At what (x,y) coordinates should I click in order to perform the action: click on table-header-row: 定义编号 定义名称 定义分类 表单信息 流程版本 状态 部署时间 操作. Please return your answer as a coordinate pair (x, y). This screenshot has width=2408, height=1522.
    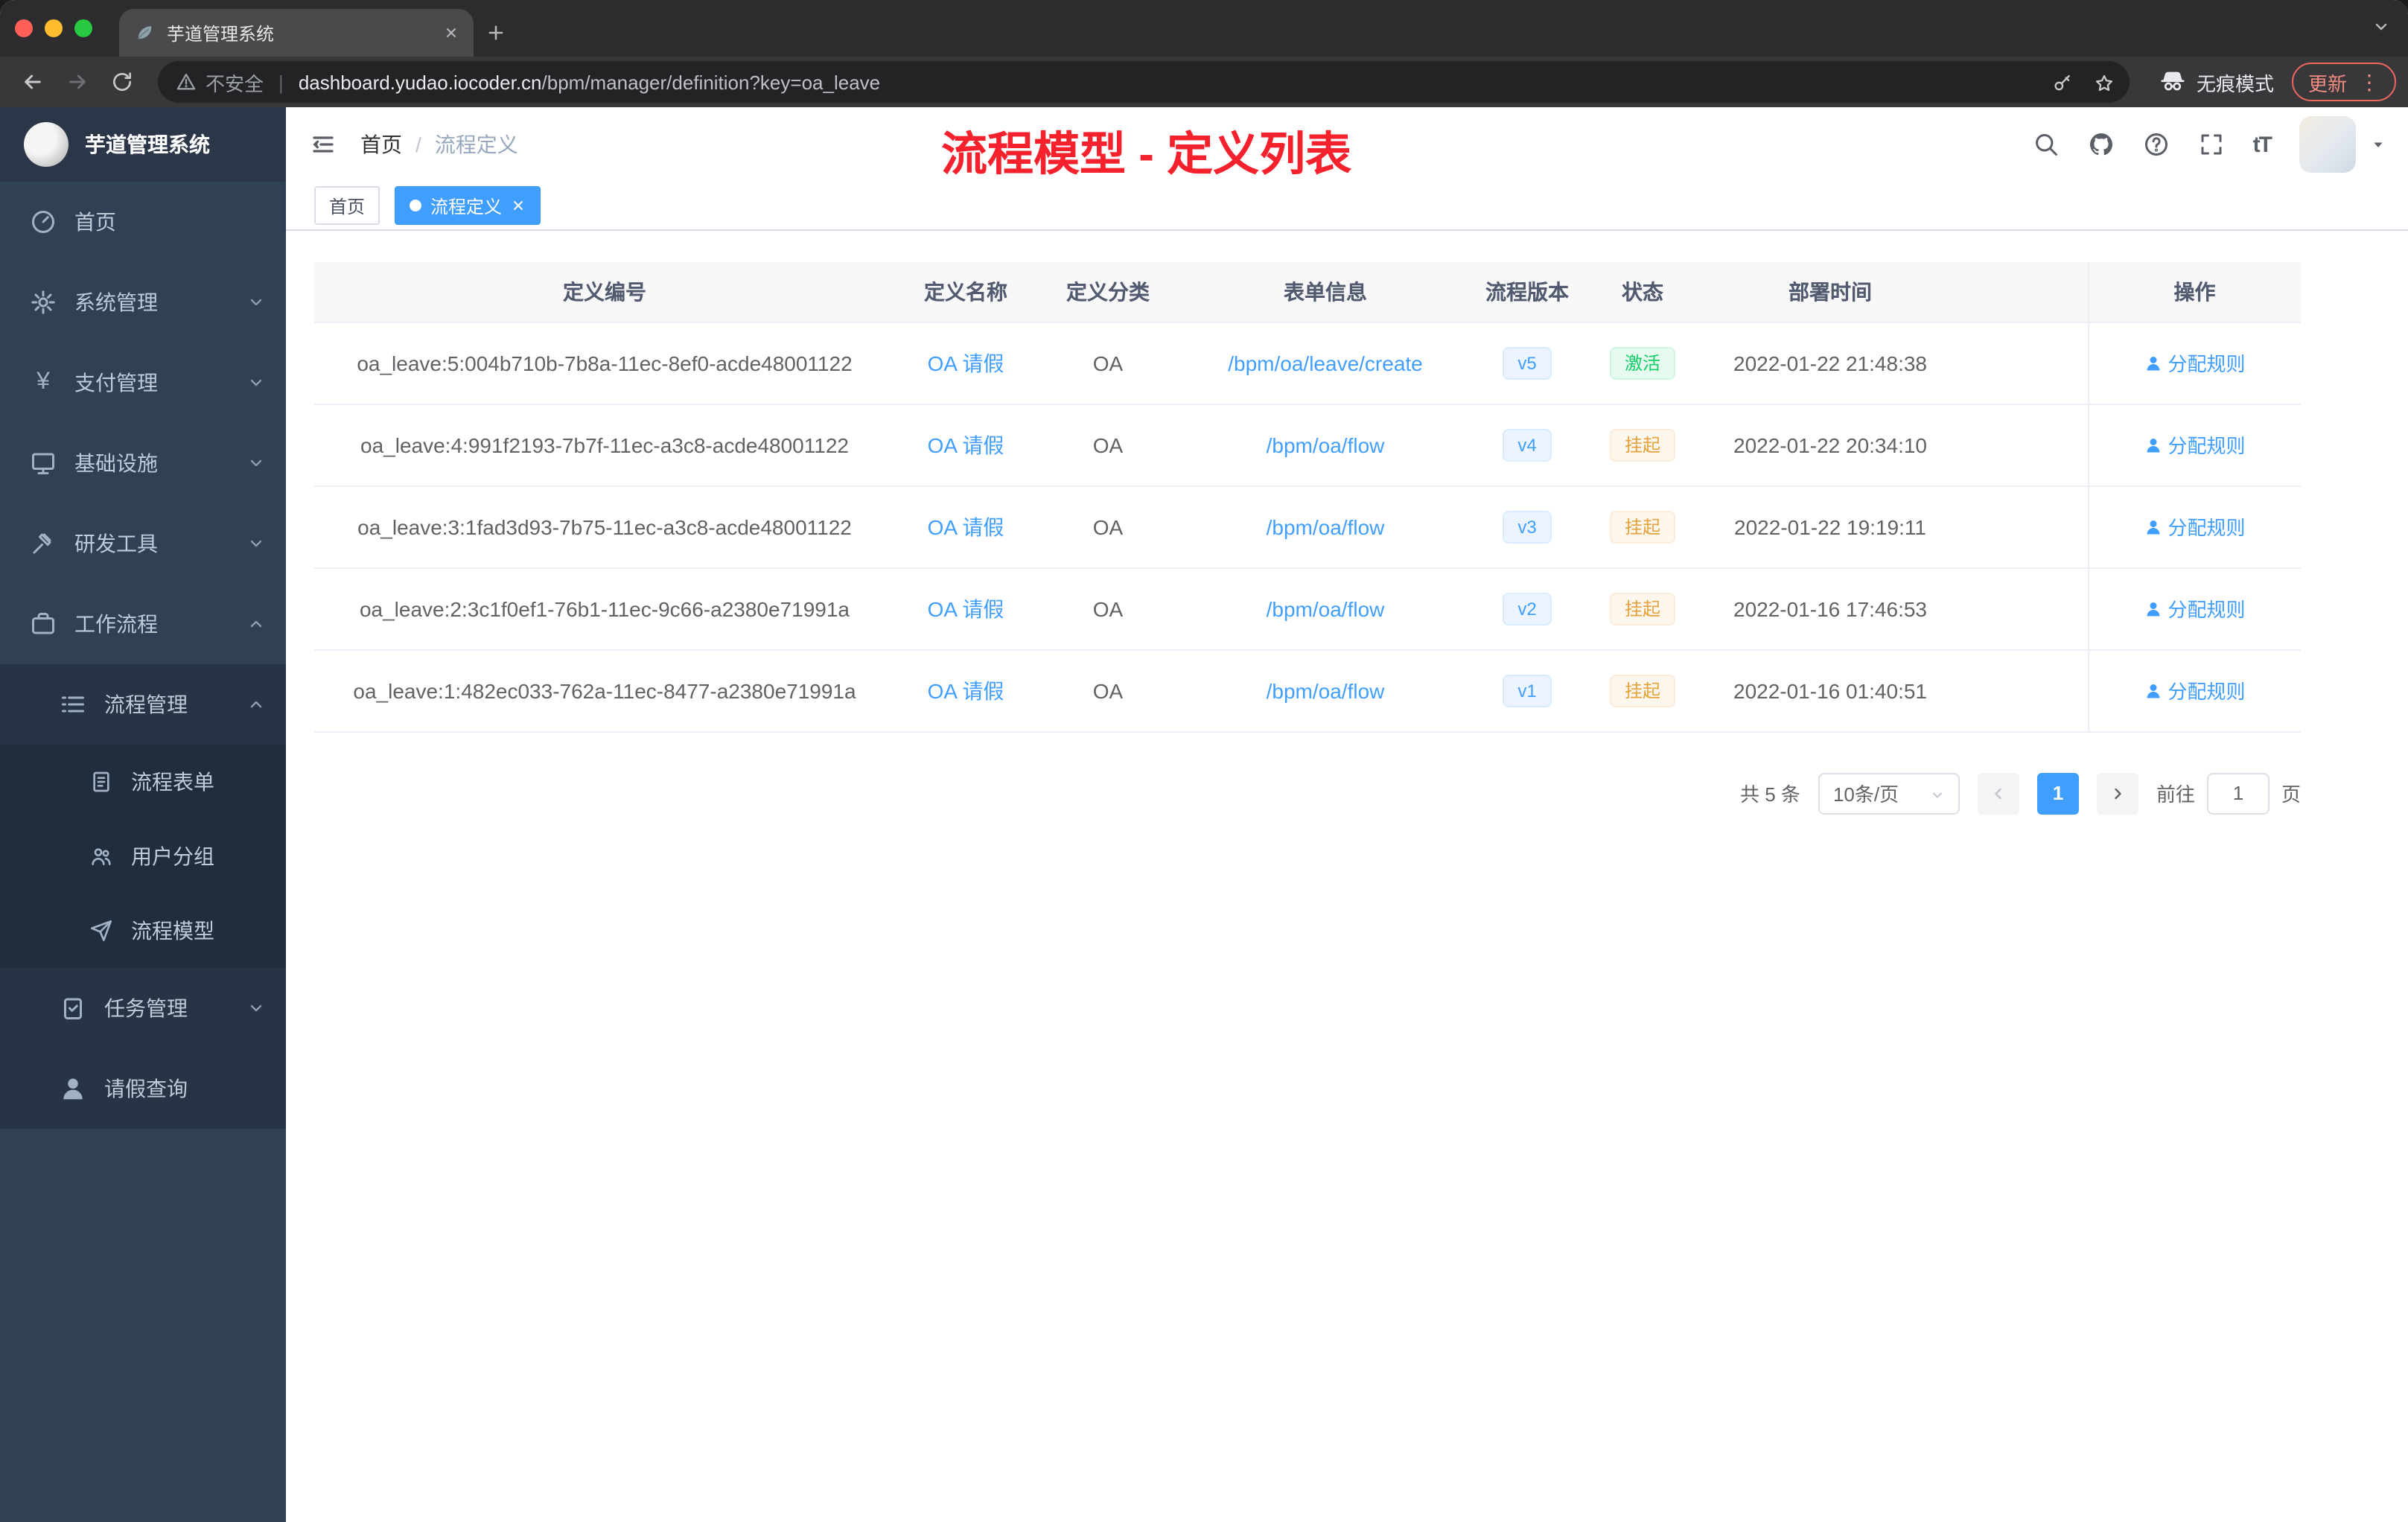
    Looking at the image, I should click on (1307, 292).